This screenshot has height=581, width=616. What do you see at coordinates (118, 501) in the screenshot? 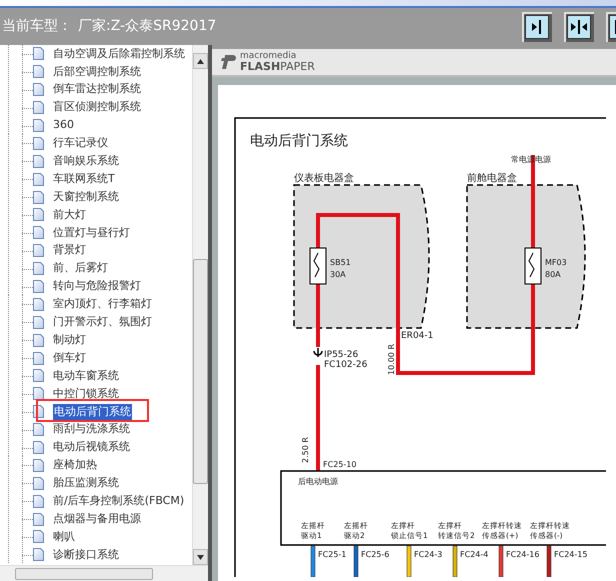
I see `tree-item: 前/后车身控制系统(FBCM)` at bounding box center [118, 501].